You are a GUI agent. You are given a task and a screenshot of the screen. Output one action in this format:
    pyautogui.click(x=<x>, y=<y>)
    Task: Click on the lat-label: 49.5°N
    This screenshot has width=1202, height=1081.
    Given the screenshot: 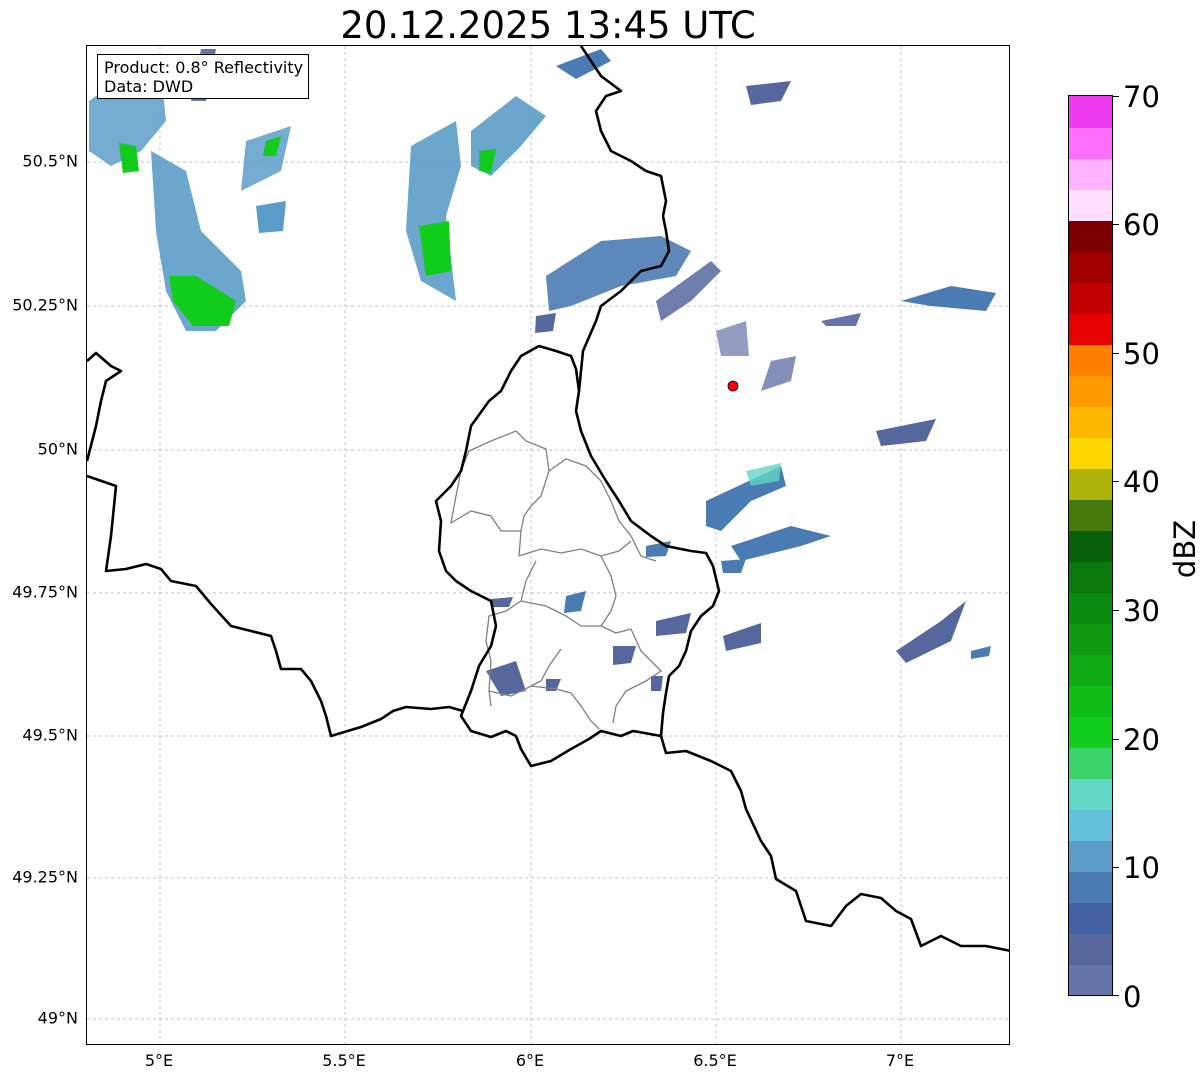 What is the action you would take?
    pyautogui.click(x=50, y=735)
    